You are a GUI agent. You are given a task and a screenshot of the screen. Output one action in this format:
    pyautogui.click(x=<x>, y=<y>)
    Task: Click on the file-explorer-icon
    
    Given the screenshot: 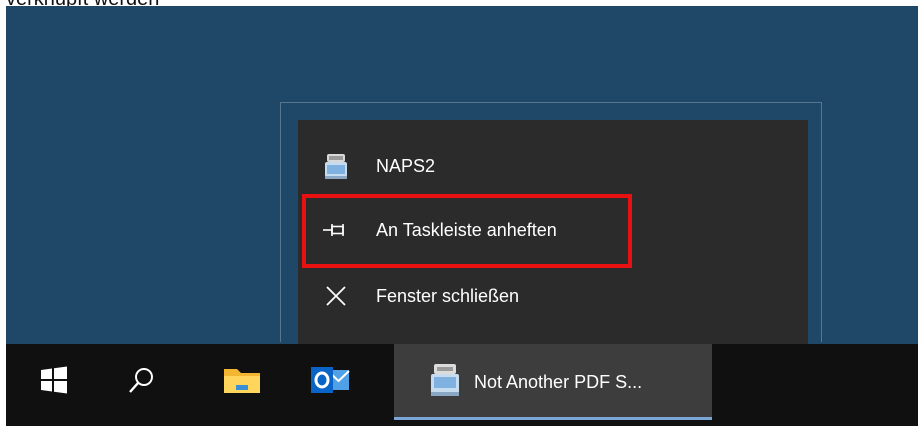 What is the action you would take?
    pyautogui.click(x=242, y=382)
    